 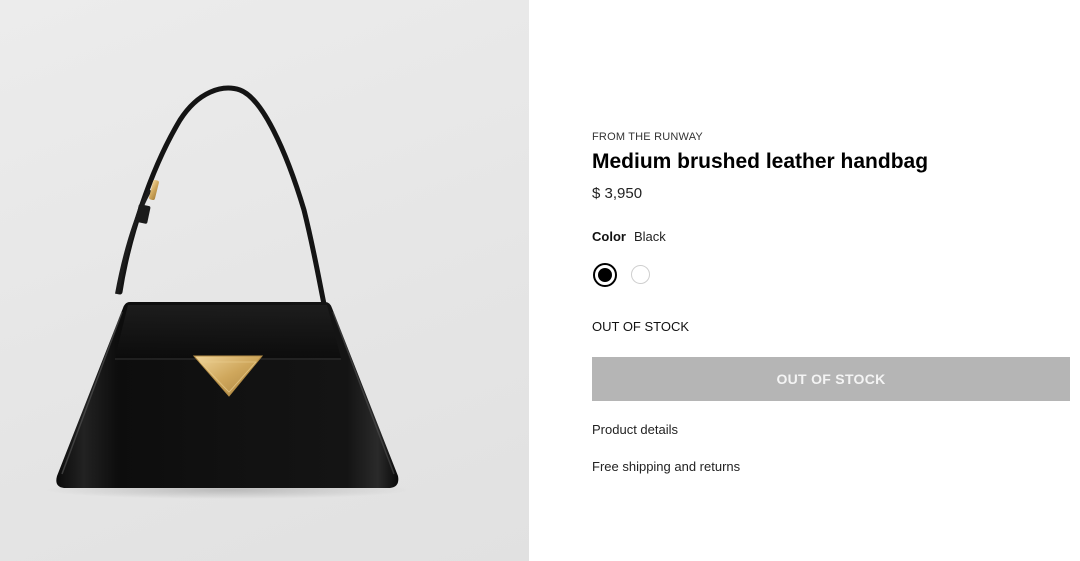 What do you see at coordinates (629, 236) in the screenshot?
I see `color-selector-label: Color Black` at bounding box center [629, 236].